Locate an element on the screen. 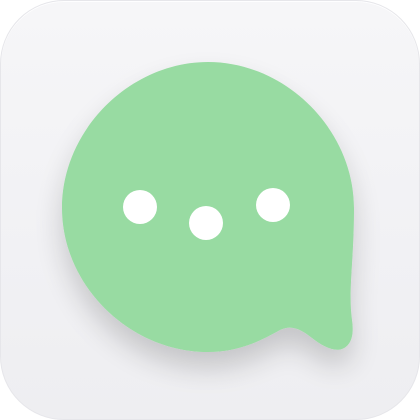  typing-dot-right is located at coordinates (273, 205).